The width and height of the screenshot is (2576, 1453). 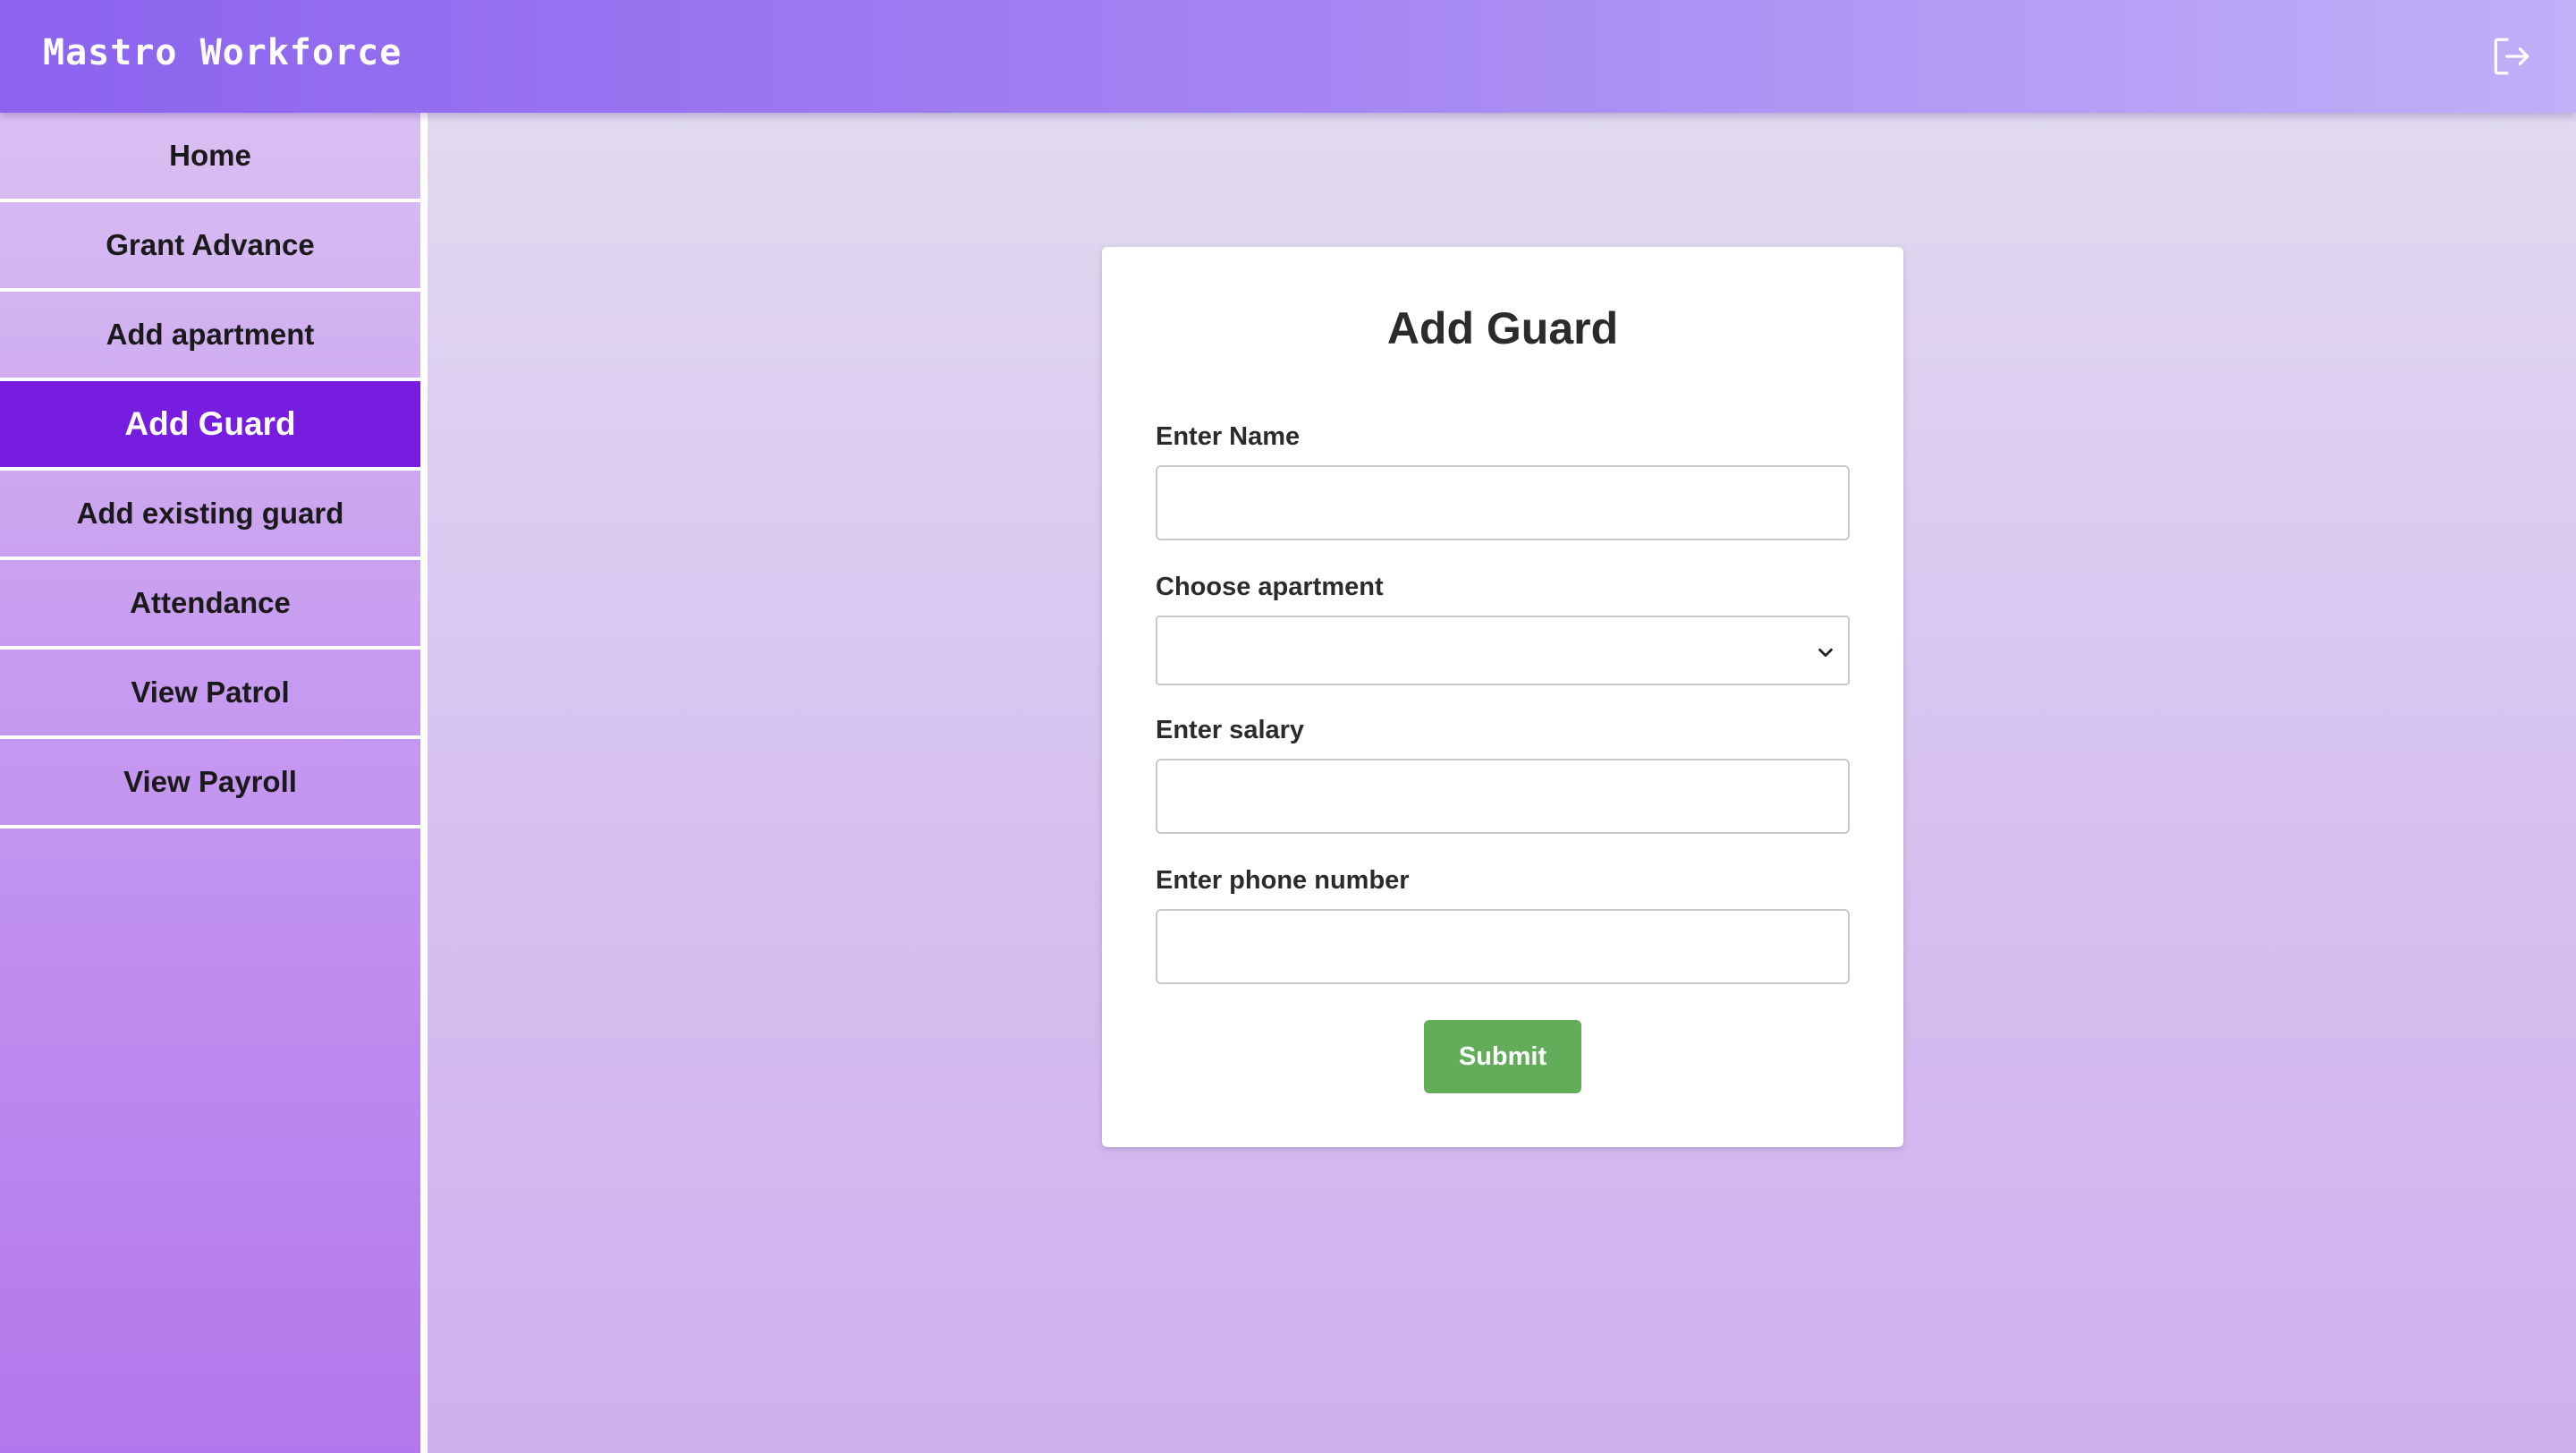 What do you see at coordinates (1230, 730) in the screenshot?
I see `salary-label: Enter salary` at bounding box center [1230, 730].